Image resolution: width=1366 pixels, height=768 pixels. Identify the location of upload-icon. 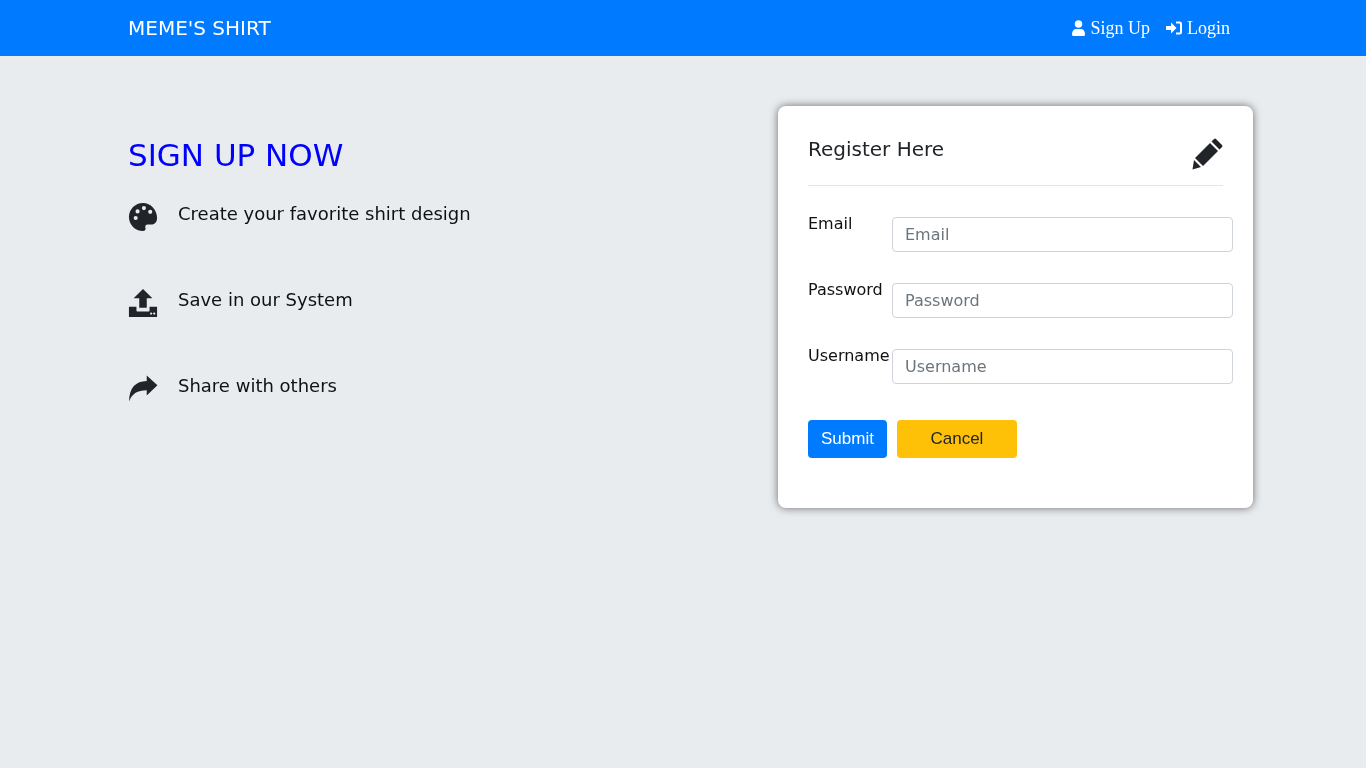
(143, 303).